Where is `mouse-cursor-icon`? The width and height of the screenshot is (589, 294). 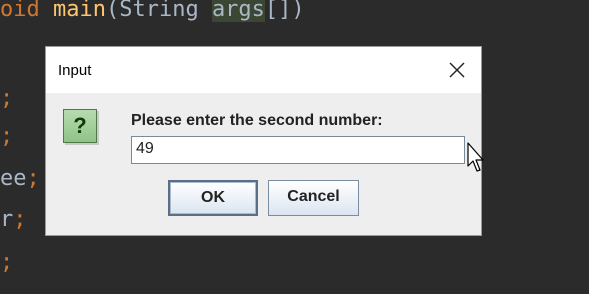
mouse-cursor-icon is located at coordinates (475, 157).